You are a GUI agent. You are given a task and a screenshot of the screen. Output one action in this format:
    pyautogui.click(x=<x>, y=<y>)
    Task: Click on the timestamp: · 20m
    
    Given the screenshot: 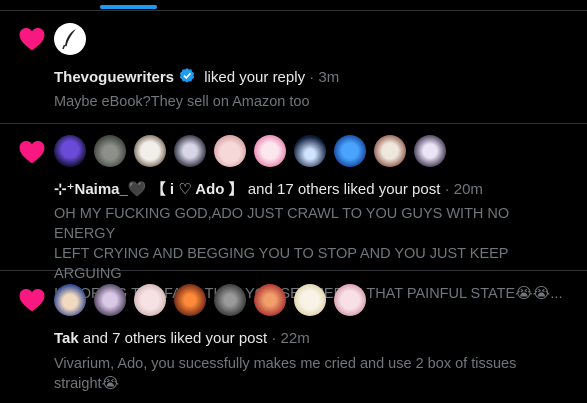 What is the action you would take?
    pyautogui.click(x=461, y=189)
    